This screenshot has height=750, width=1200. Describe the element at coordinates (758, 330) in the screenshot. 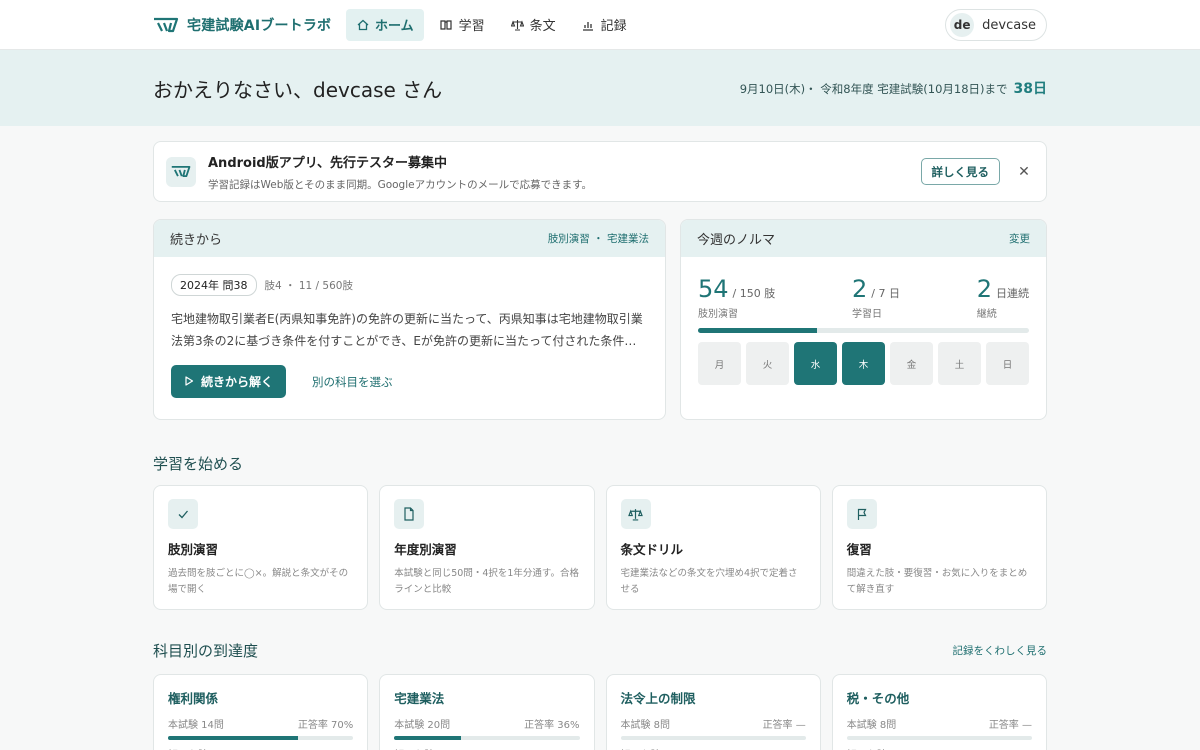

I see `quota-progress-fill` at that location.